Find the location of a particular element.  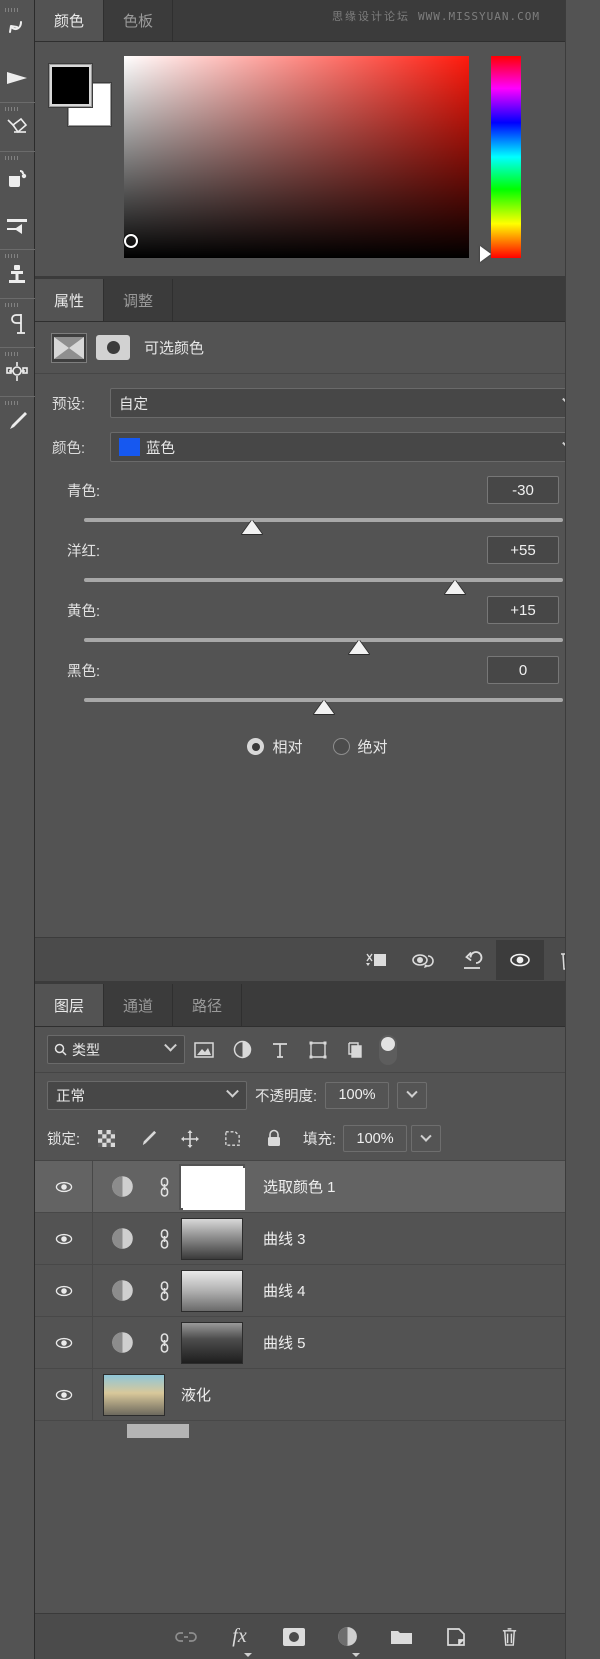

lock-image-pixels-icon is located at coordinates (148, 1138).